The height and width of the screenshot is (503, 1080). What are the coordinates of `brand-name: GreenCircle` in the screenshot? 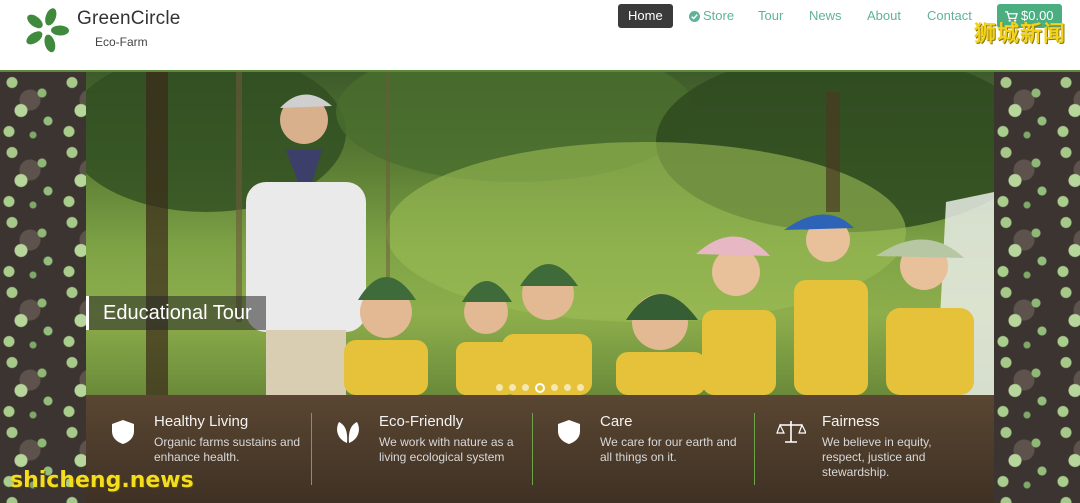 It's located at (129, 19).